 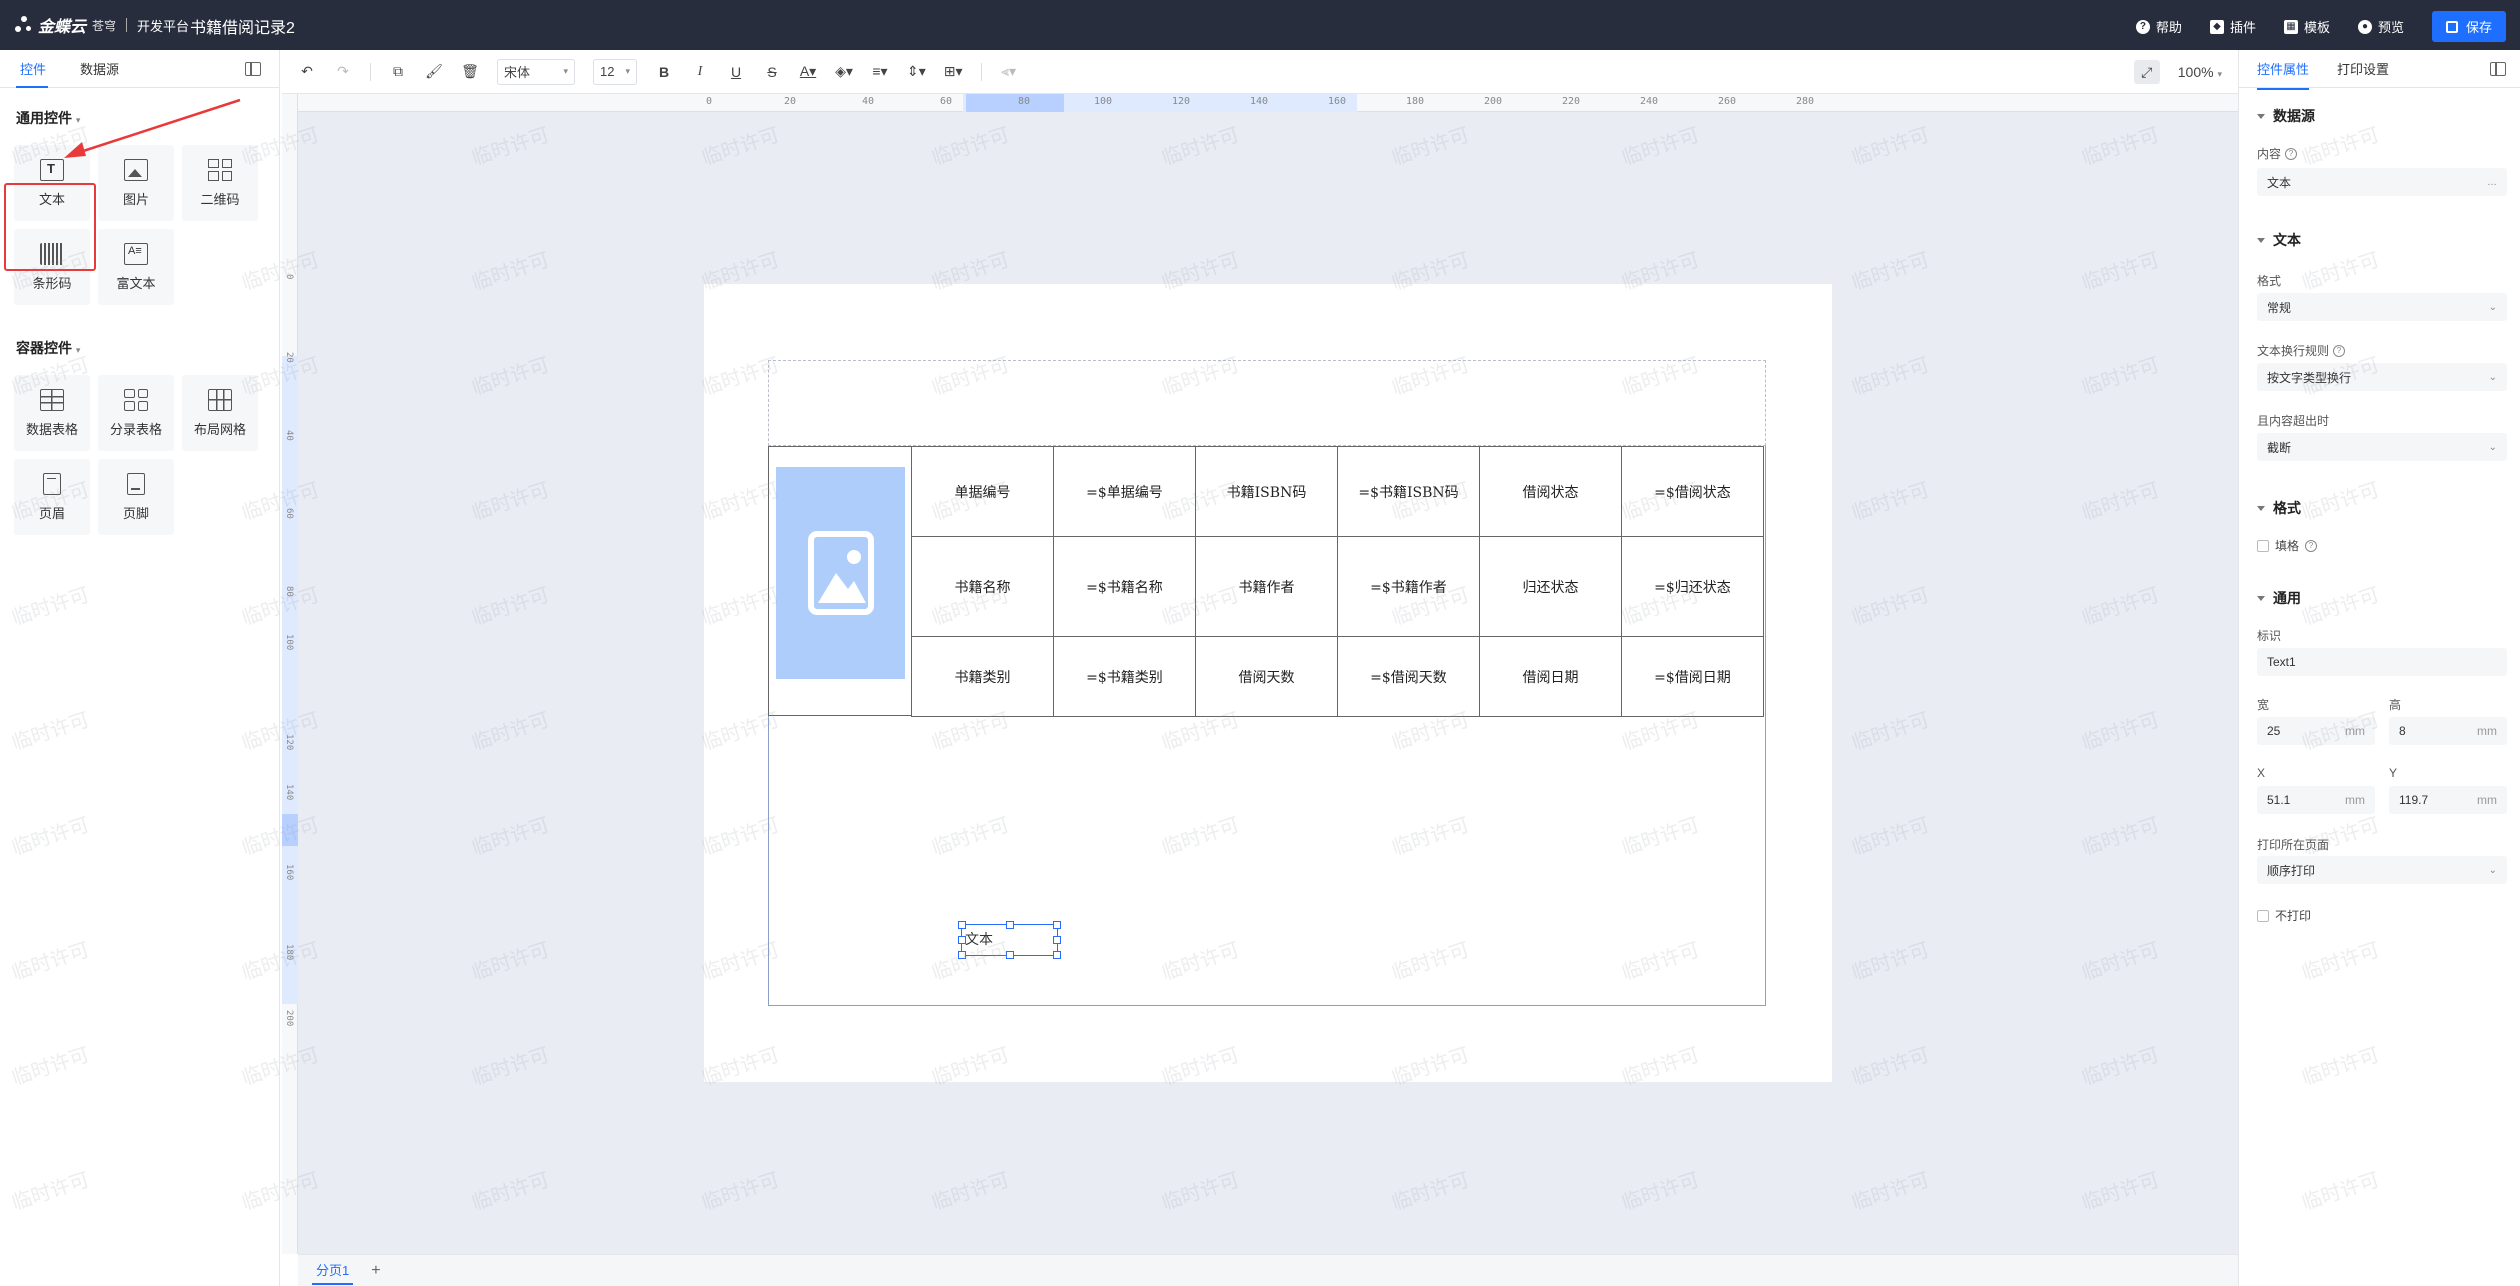 I want to click on table-cell: 借阅天数, so click(x=1266, y=676).